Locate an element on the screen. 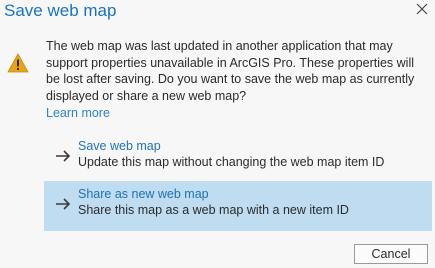  close-button is located at coordinates (422, 9).